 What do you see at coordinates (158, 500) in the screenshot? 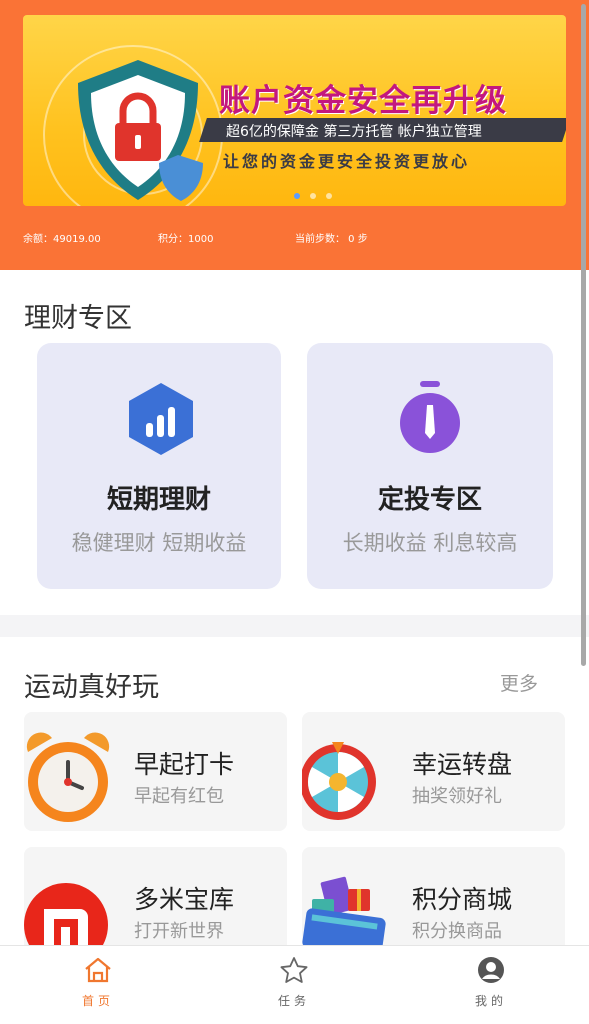
I see `card-title: 短期理财` at bounding box center [158, 500].